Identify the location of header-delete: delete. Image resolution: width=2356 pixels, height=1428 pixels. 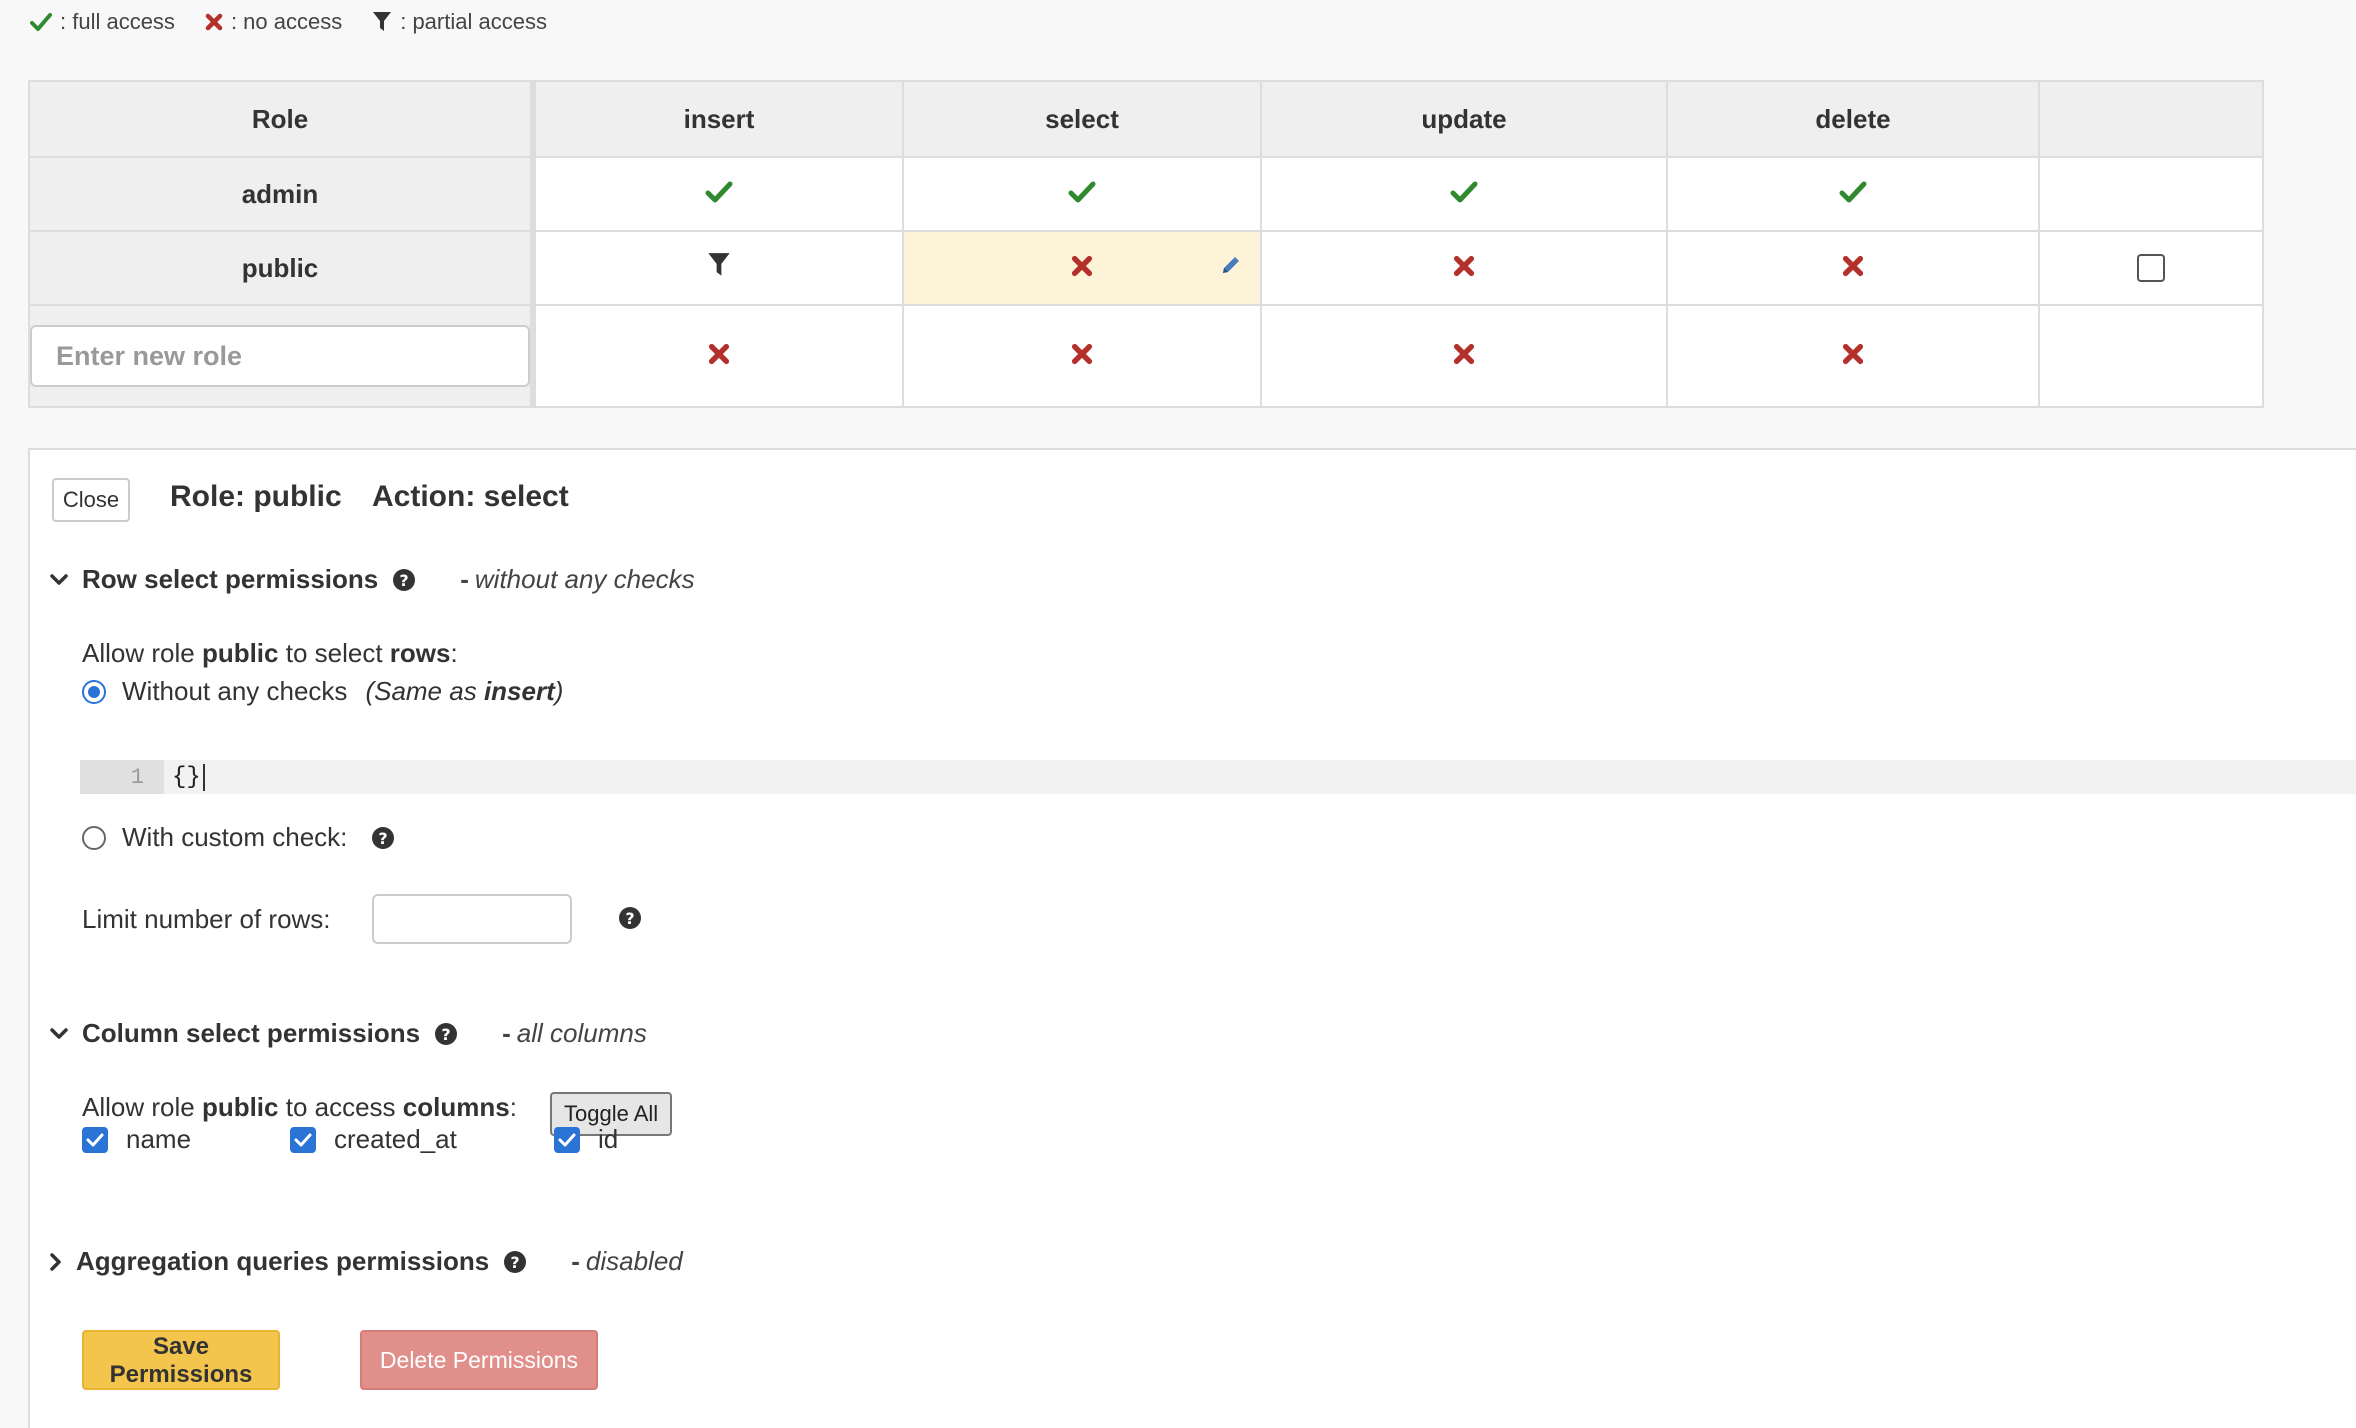
(1853, 119).